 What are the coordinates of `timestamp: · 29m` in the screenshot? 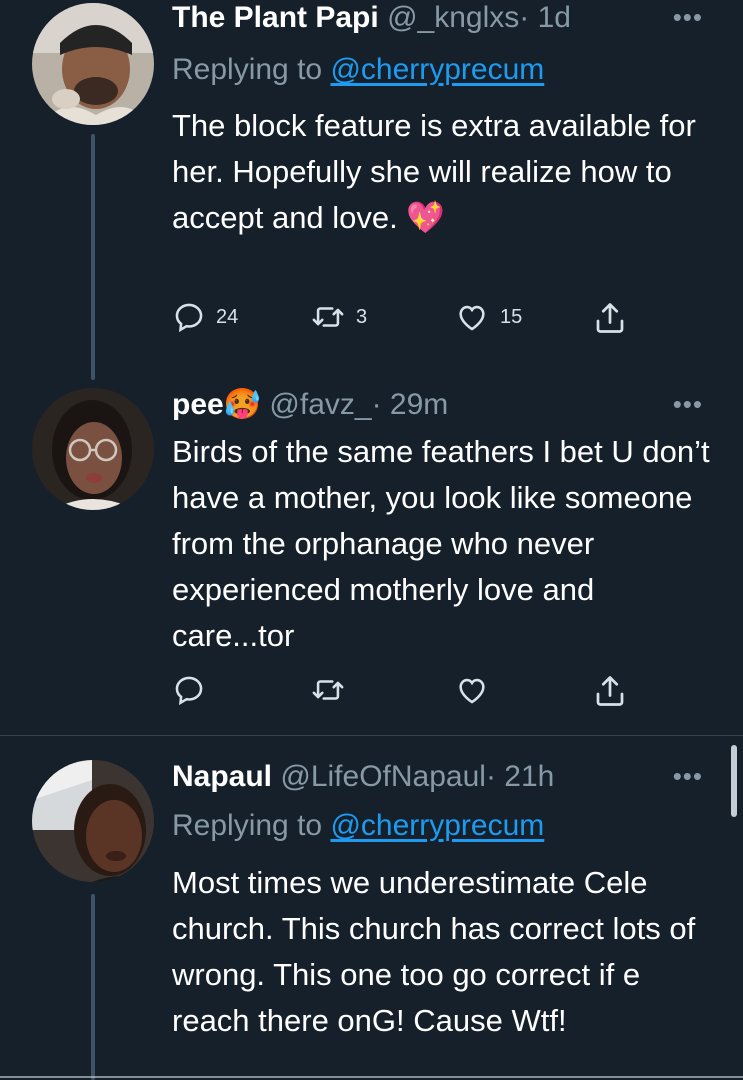 It's located at (410, 404).